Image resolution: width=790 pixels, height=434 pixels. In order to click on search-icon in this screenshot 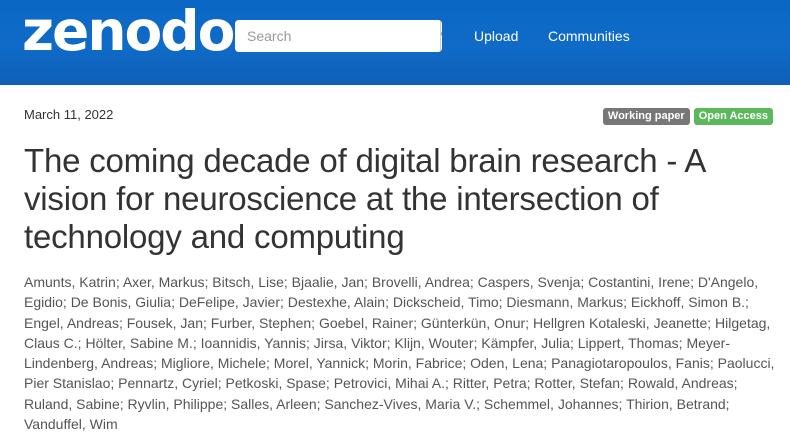, I will do `click(441, 36)`.